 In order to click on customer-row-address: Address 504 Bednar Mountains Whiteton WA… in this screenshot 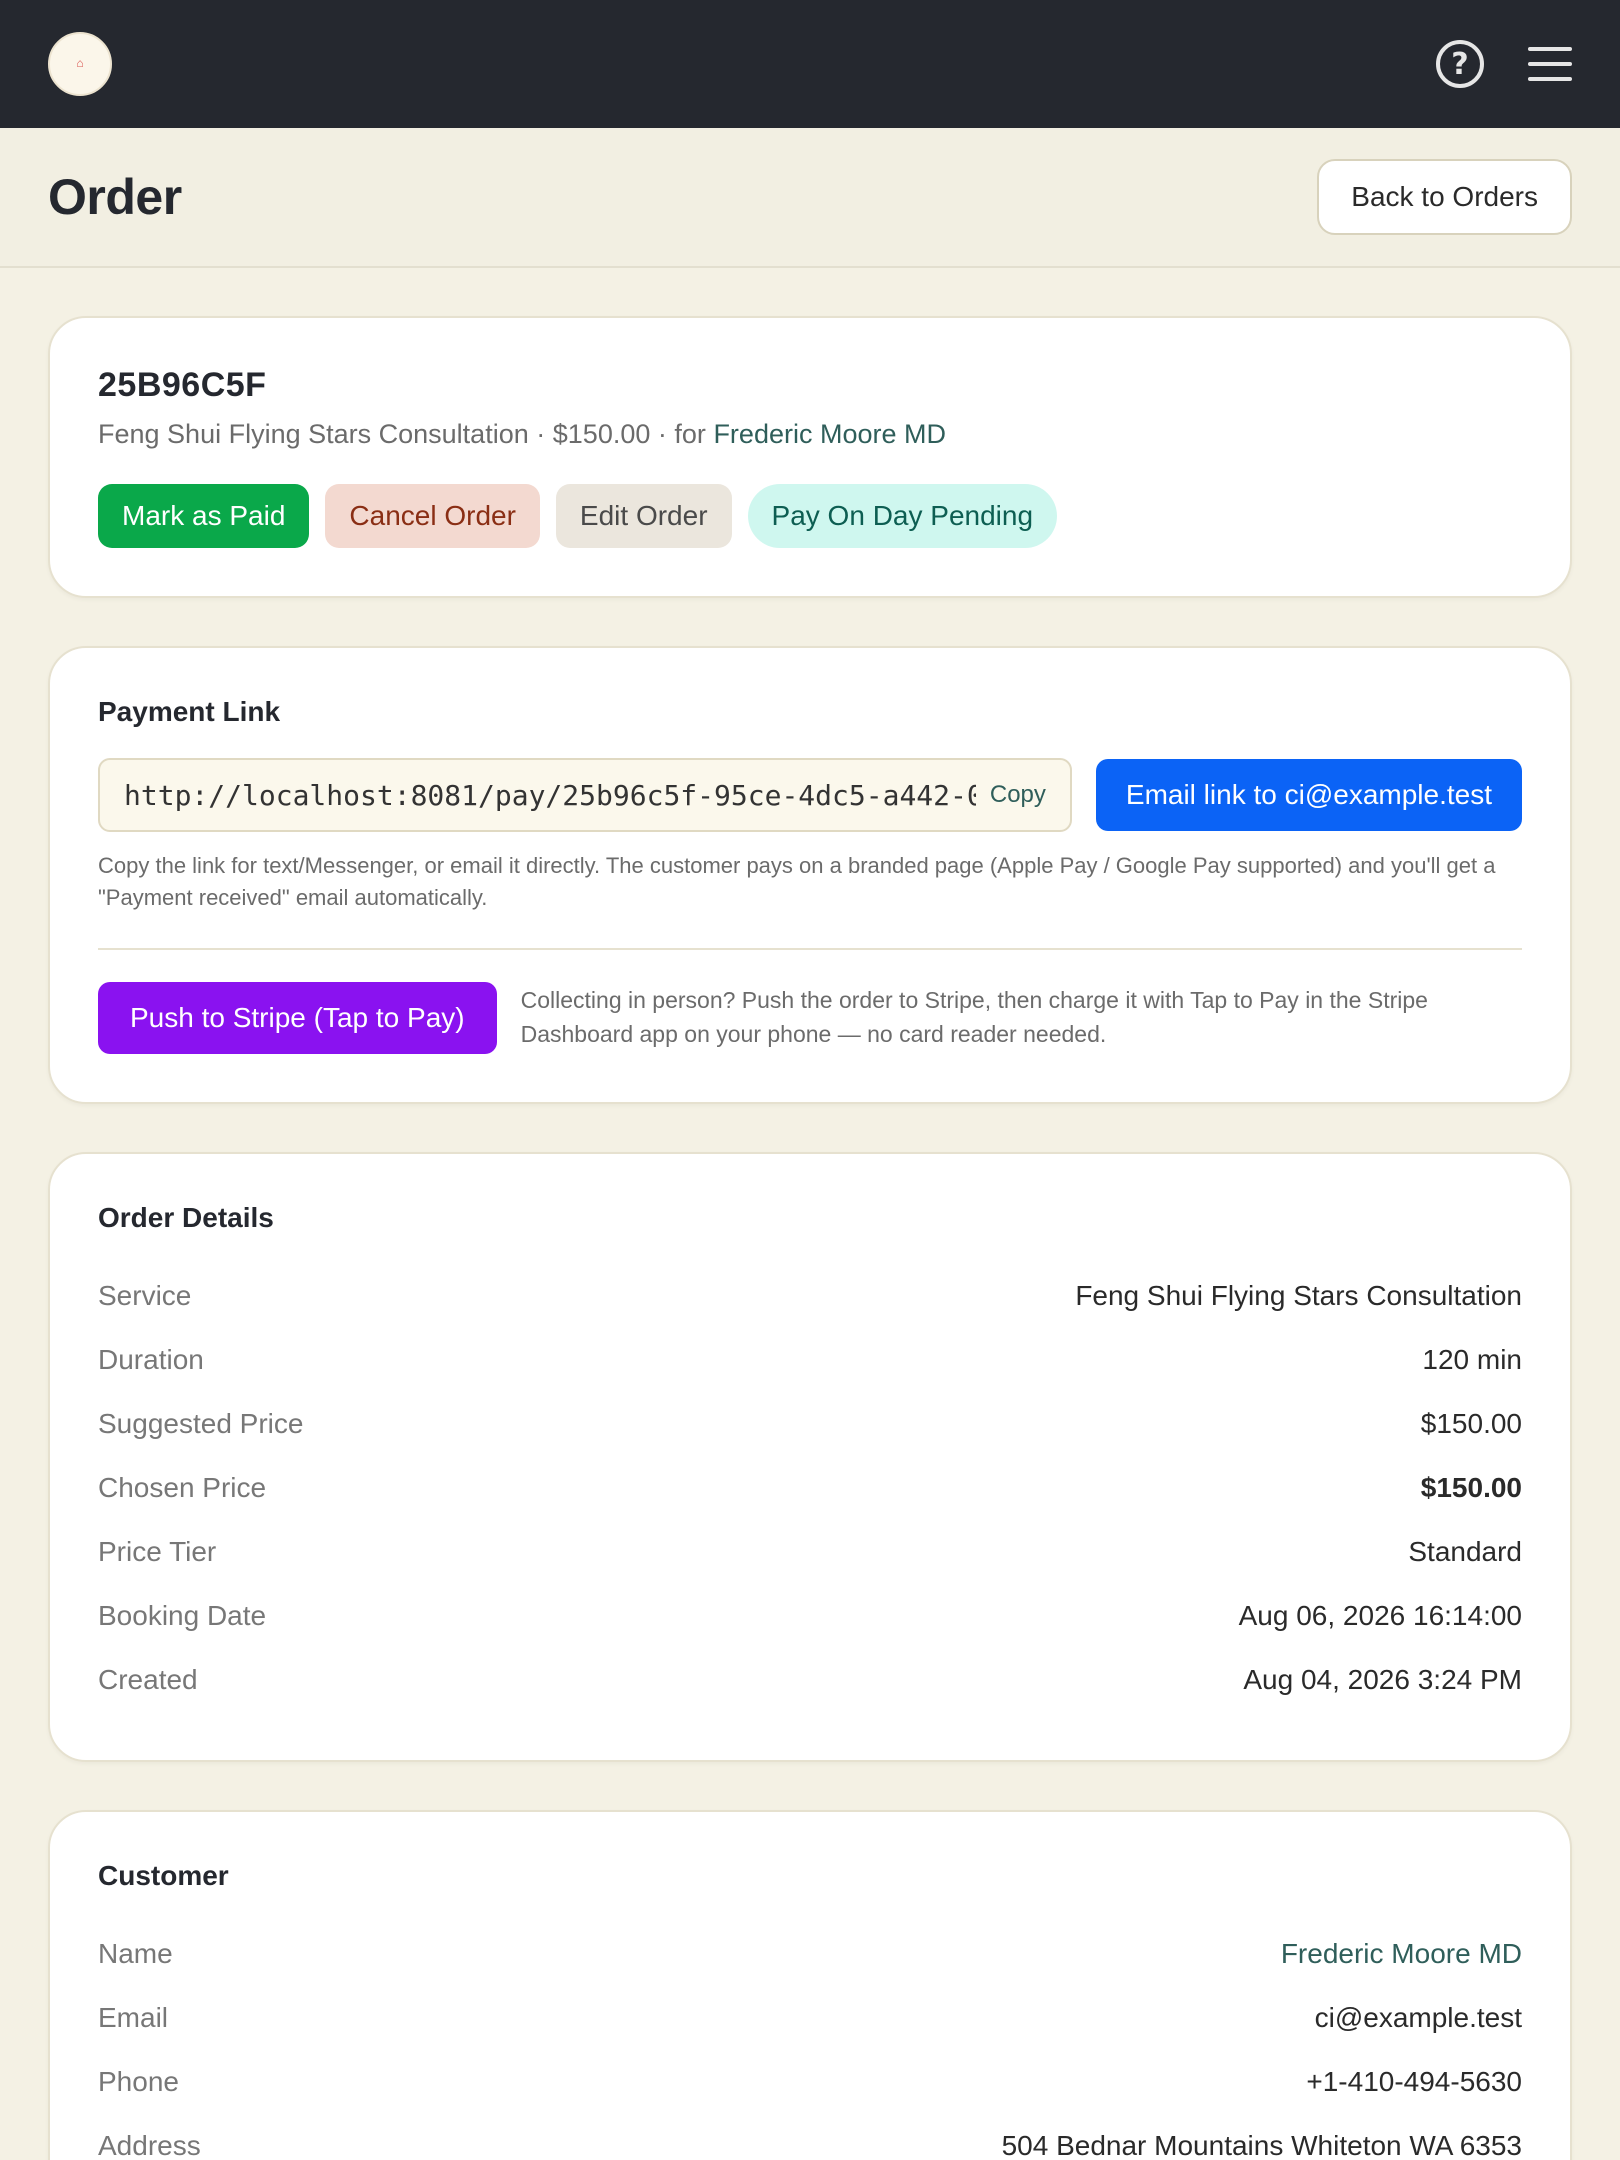, I will do `click(810, 2137)`.